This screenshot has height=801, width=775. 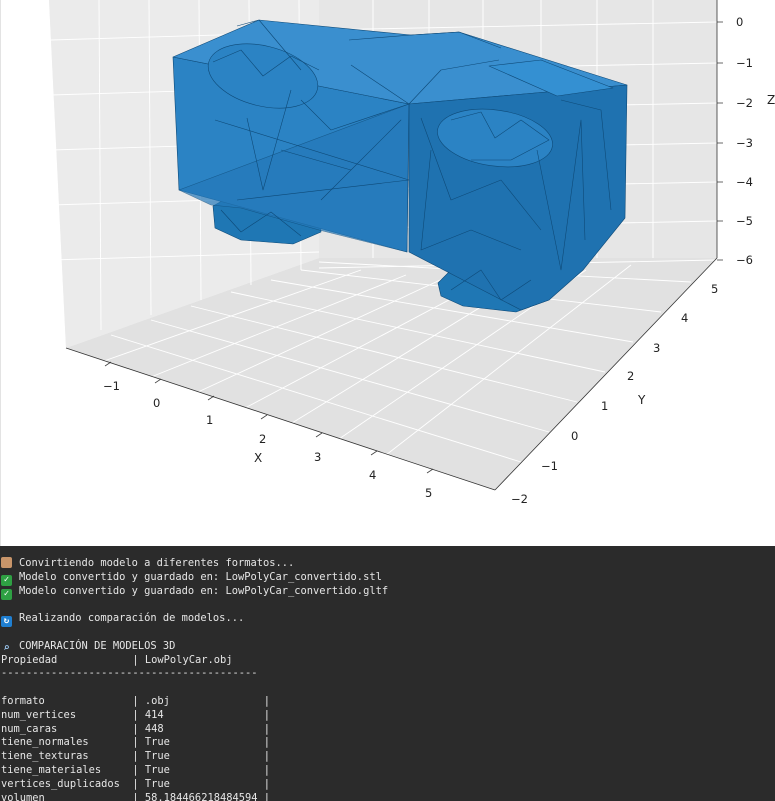 What do you see at coordinates (630, 376) in the screenshot?
I see `y-tick-label: 2` at bounding box center [630, 376].